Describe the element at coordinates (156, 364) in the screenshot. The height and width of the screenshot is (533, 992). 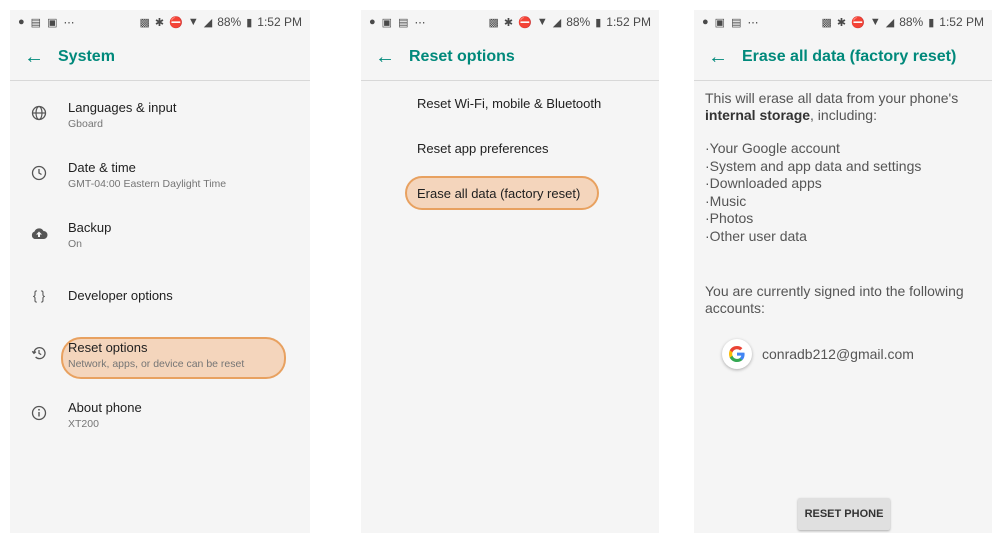
I see `item-subtitle: Network, apps, or device can be reset` at that location.